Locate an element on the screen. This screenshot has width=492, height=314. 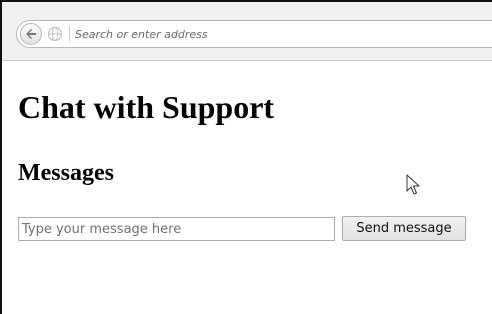
back-button is located at coordinates (31, 34).